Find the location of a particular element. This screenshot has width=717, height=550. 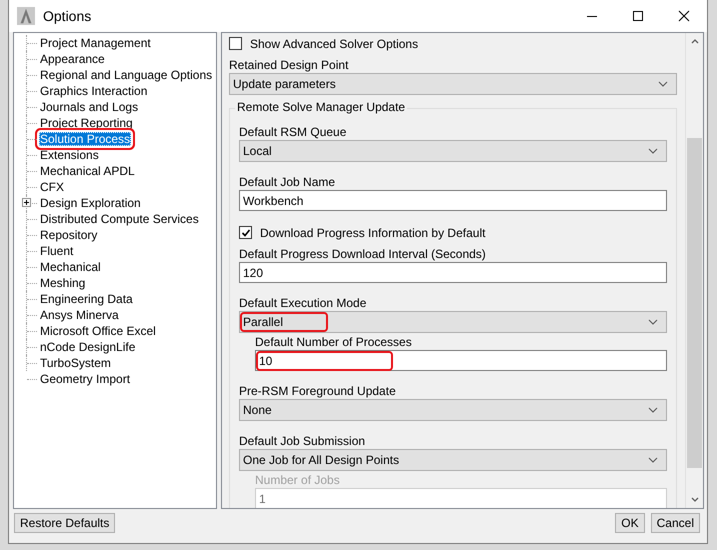

field-label: Default Number of Processes is located at coordinates (334, 342).